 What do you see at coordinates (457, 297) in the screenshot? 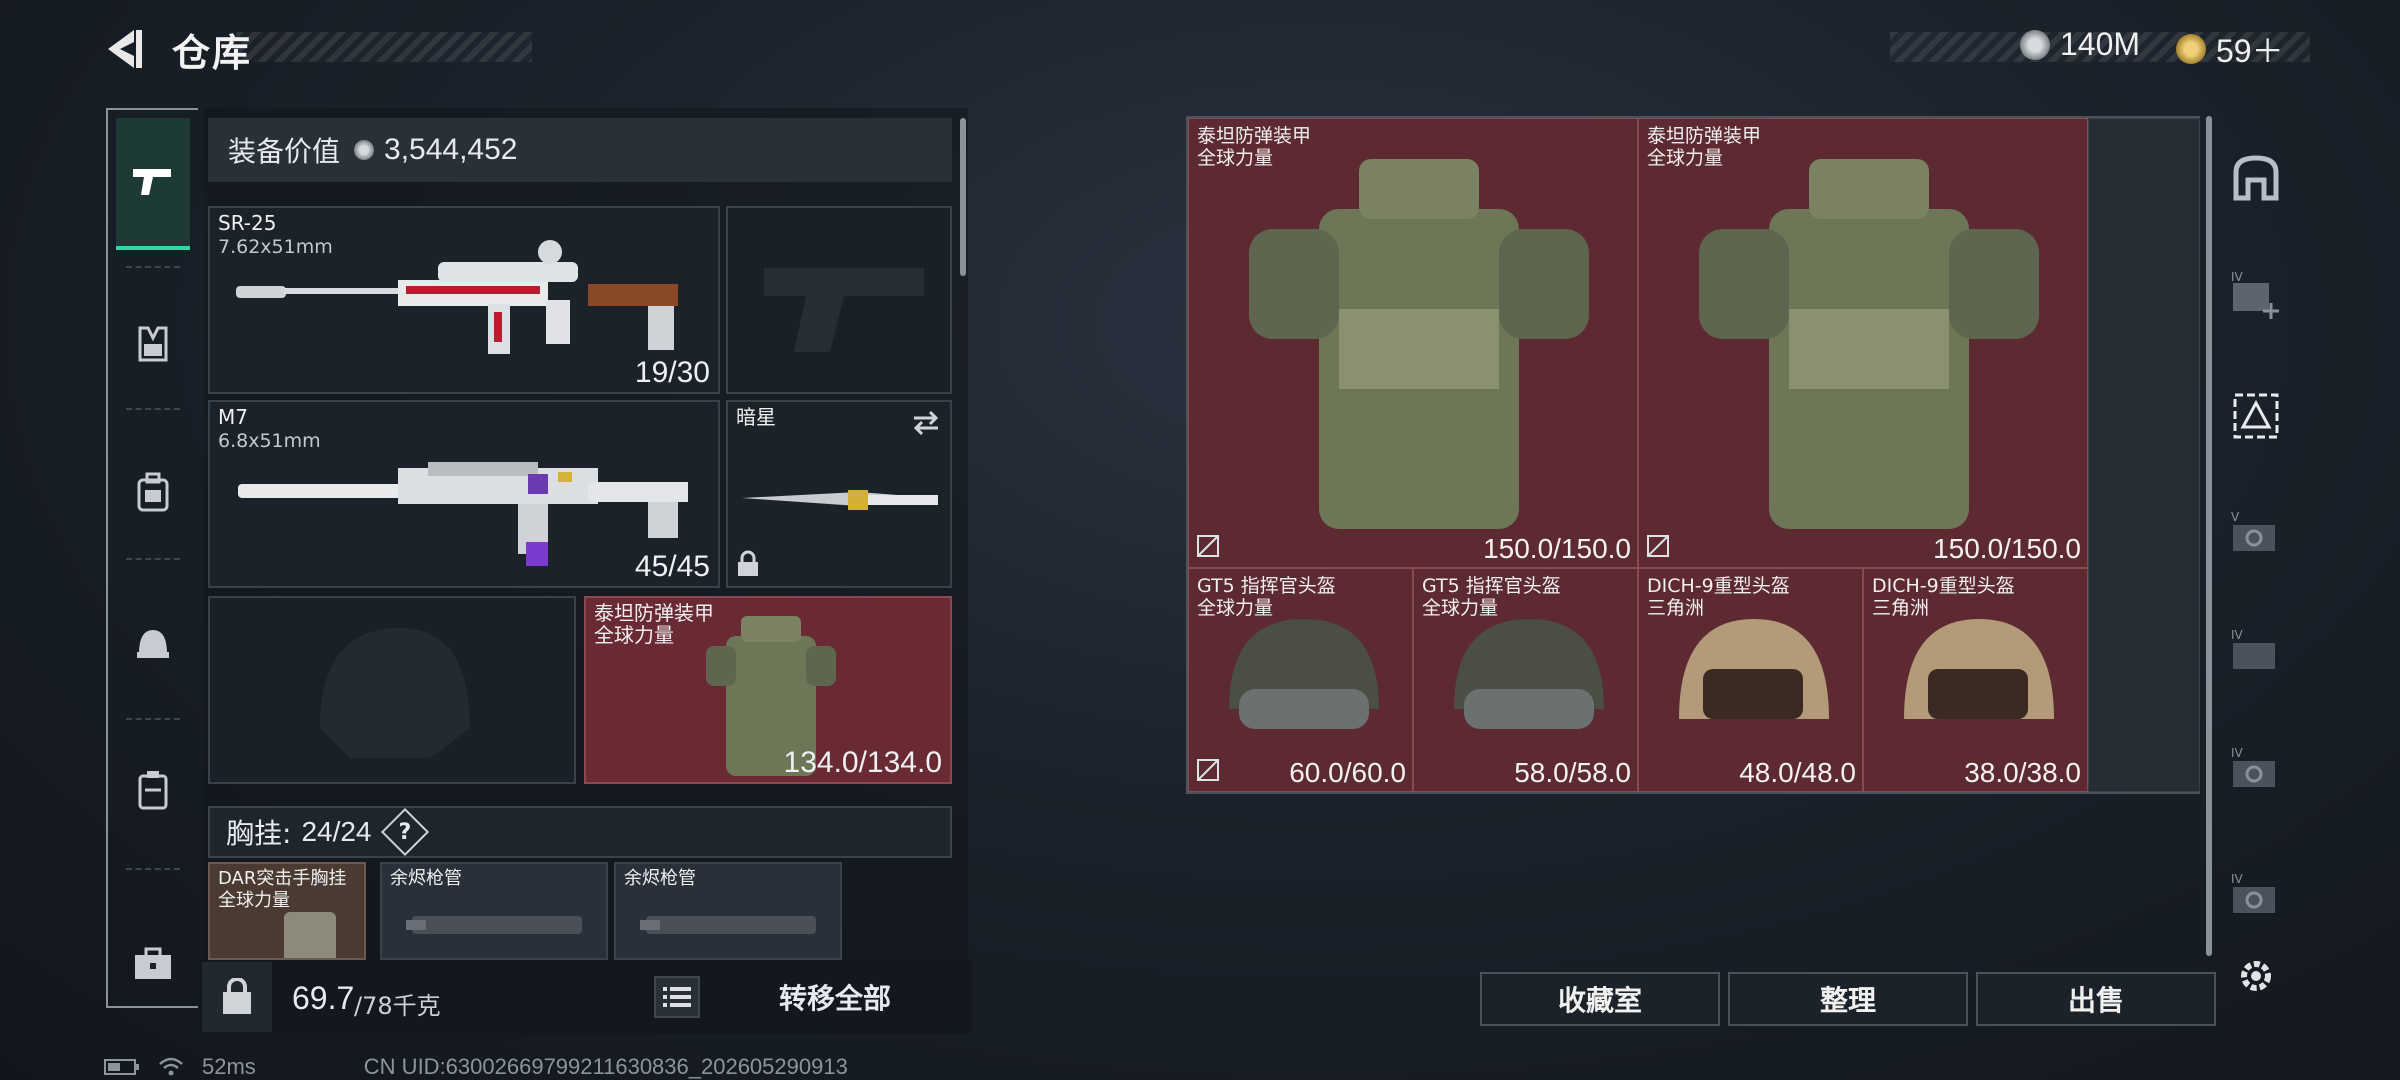
I see `sr25-rifle-image` at bounding box center [457, 297].